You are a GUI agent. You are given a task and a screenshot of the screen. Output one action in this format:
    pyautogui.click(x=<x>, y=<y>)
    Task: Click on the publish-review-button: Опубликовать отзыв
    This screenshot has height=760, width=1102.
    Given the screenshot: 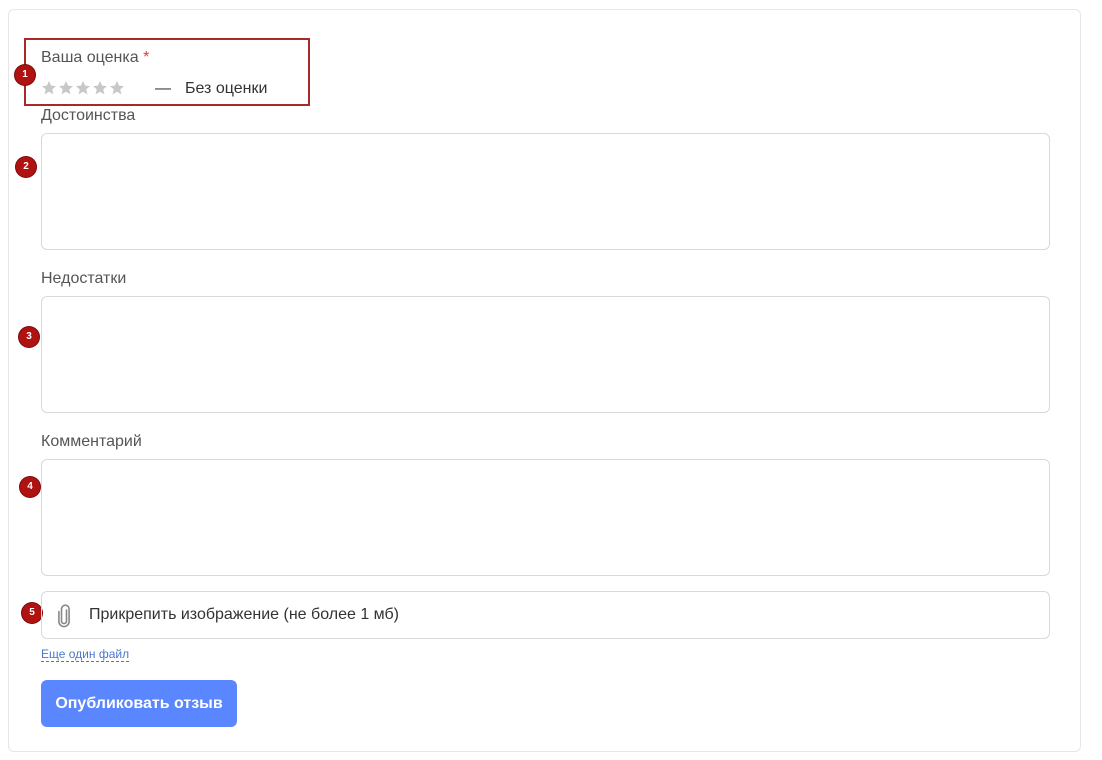 What is the action you would take?
    pyautogui.click(x=139, y=703)
    